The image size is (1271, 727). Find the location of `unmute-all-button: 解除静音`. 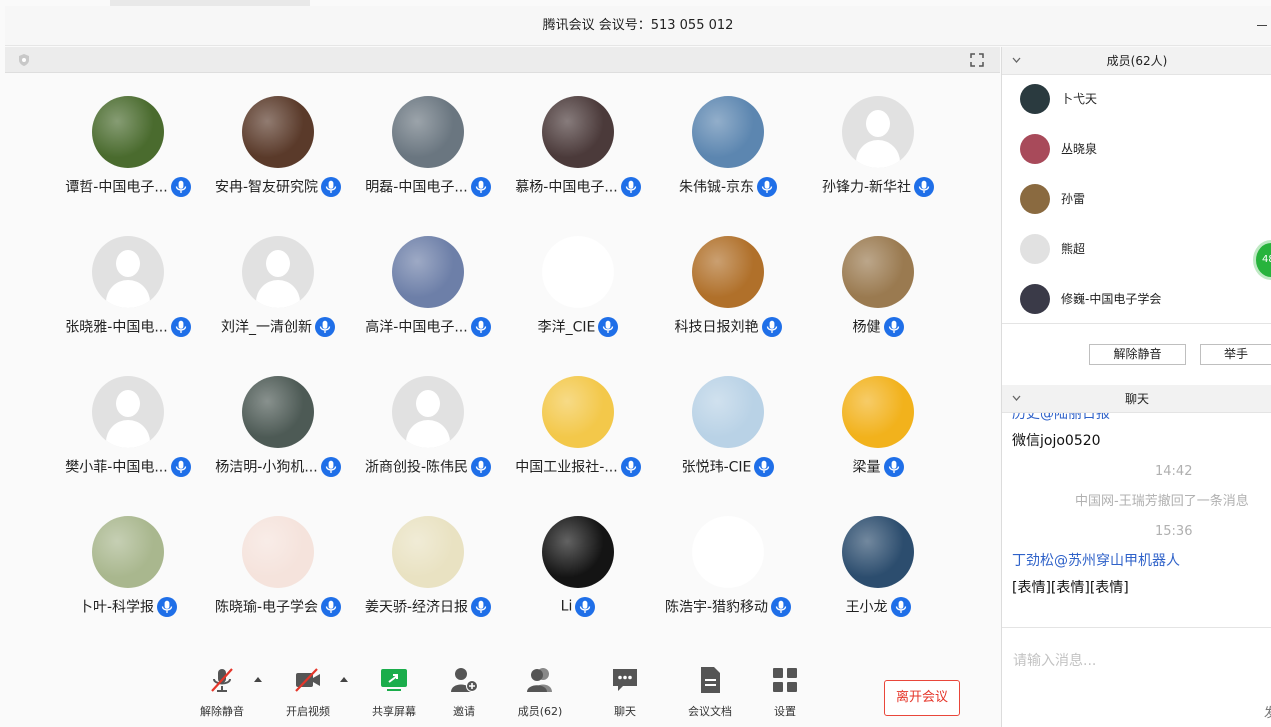

unmute-all-button: 解除静音 is located at coordinates (1137, 354).